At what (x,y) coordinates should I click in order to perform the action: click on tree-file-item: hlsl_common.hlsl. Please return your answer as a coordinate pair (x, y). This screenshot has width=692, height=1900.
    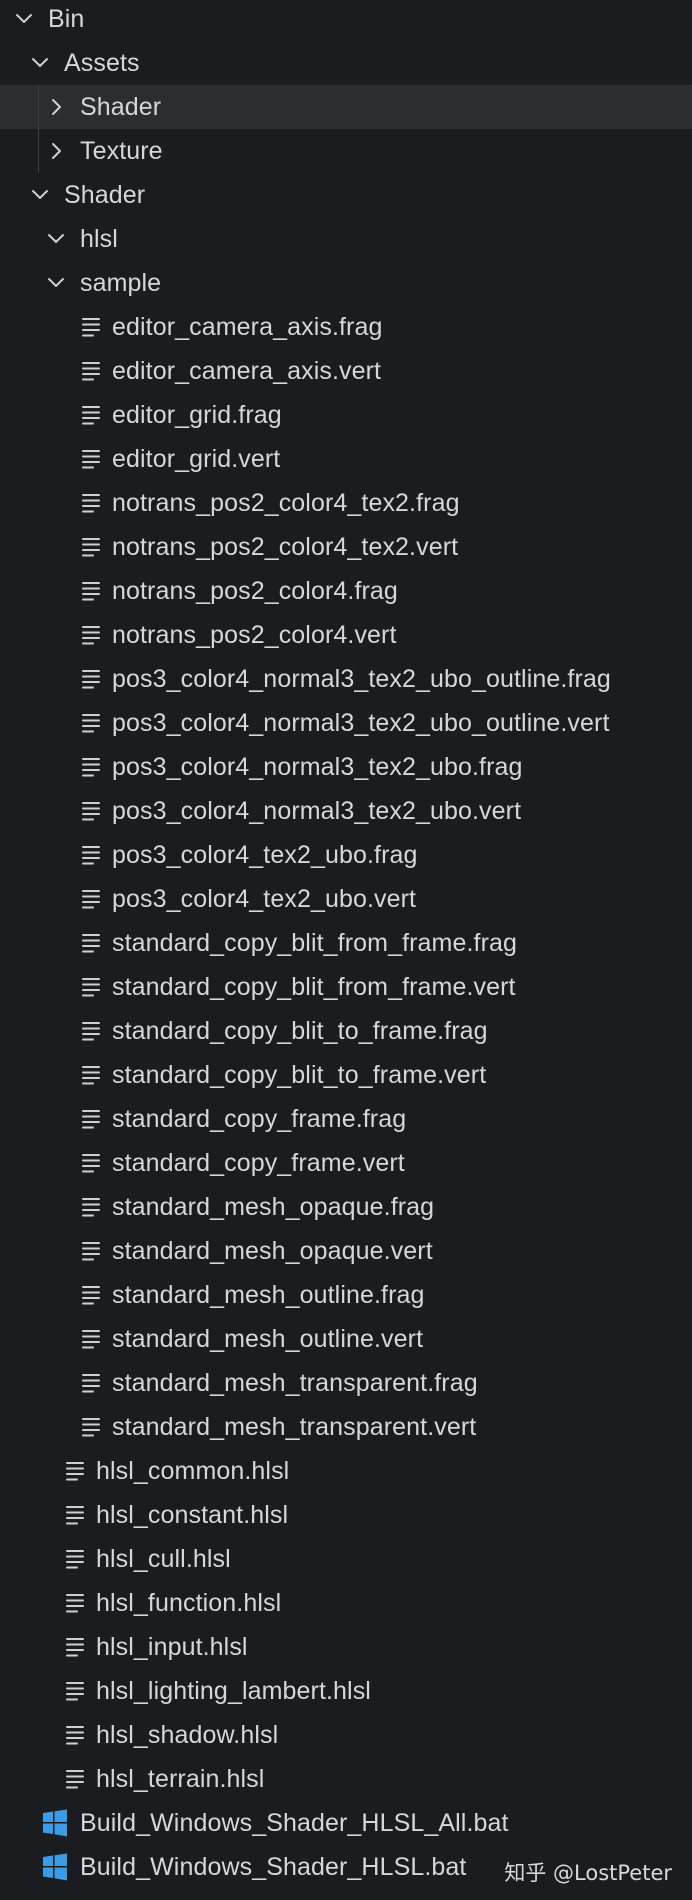
    Looking at the image, I should click on (346, 1471).